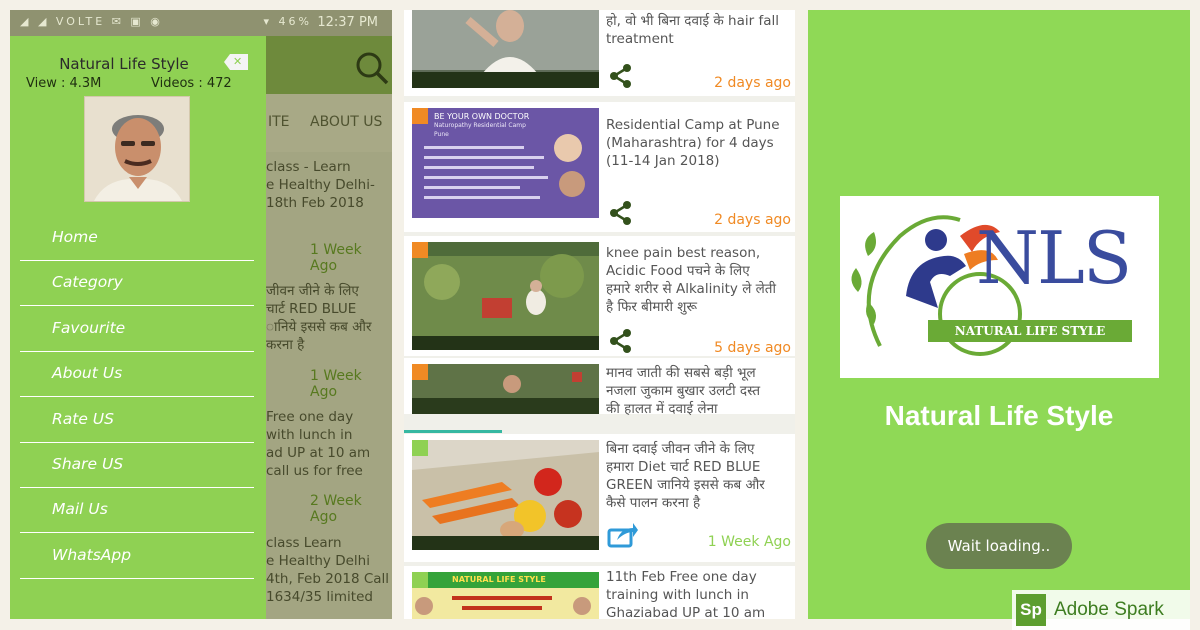 The width and height of the screenshot is (1200, 630). What do you see at coordinates (124, 64) in the screenshot?
I see `drawer-title: Natural Life Style` at bounding box center [124, 64].